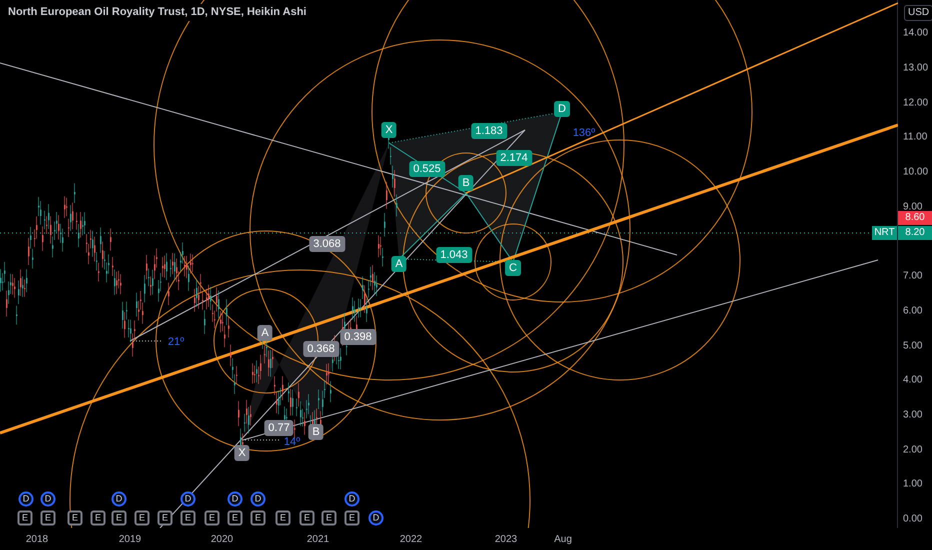 The image size is (932, 550). Describe the element at coordinates (176, 342) in the screenshot. I see `angle-label: 21º` at that location.